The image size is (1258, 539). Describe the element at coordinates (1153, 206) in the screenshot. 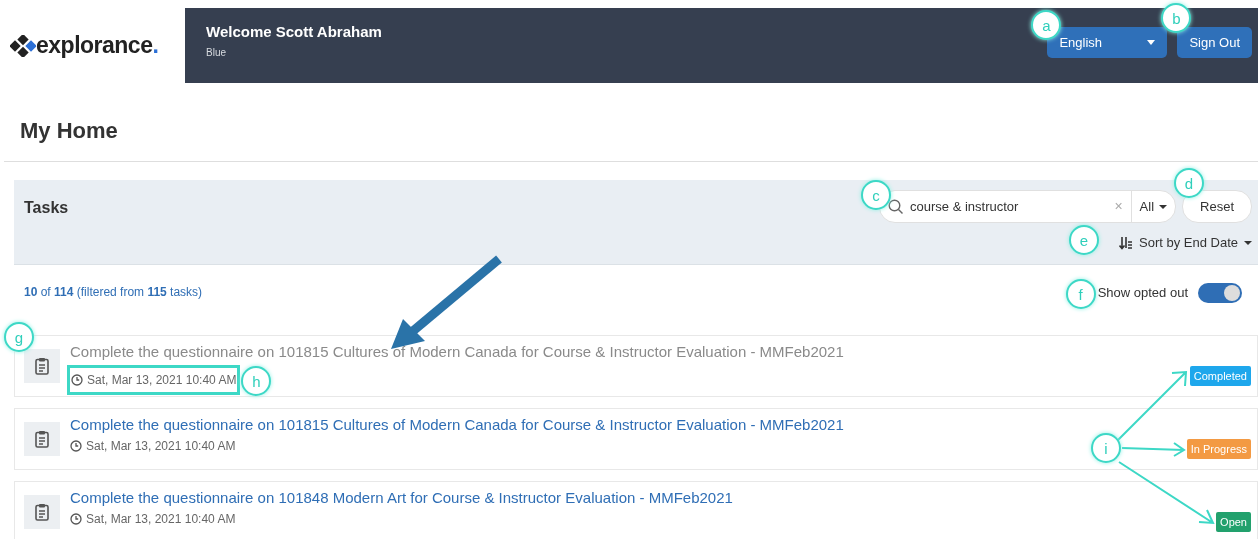

I see `filter-dropdown: All` at that location.